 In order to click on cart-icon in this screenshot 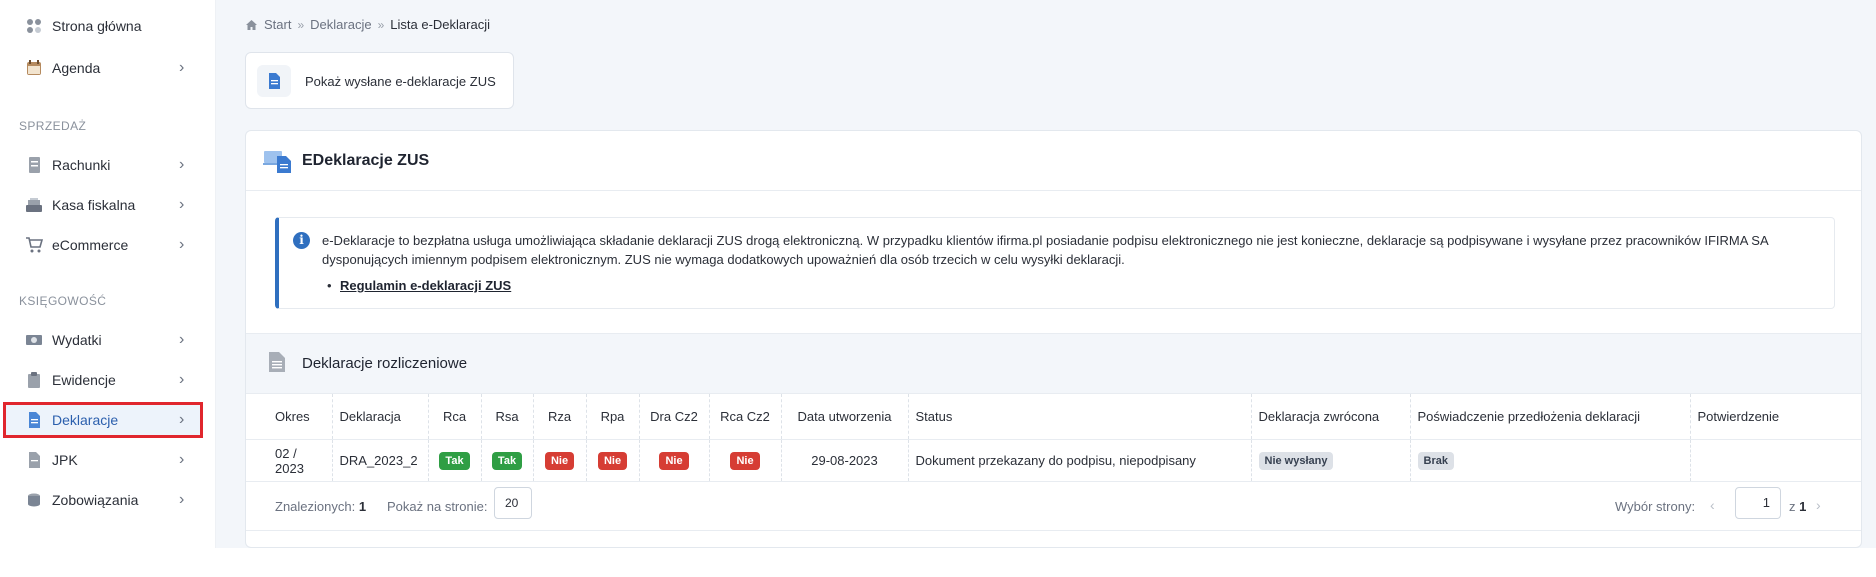, I will do `click(34, 245)`.